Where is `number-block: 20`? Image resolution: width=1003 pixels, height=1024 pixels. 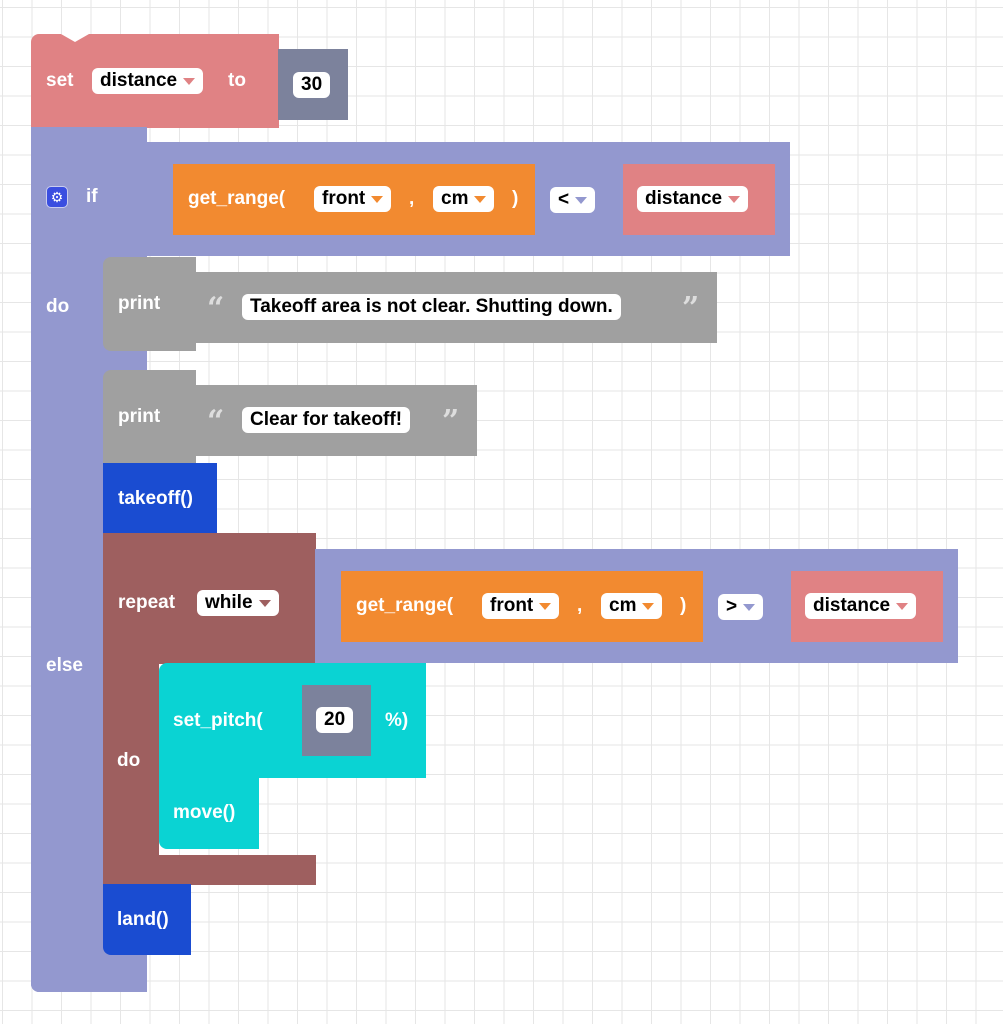 number-block: 20 is located at coordinates (336, 720).